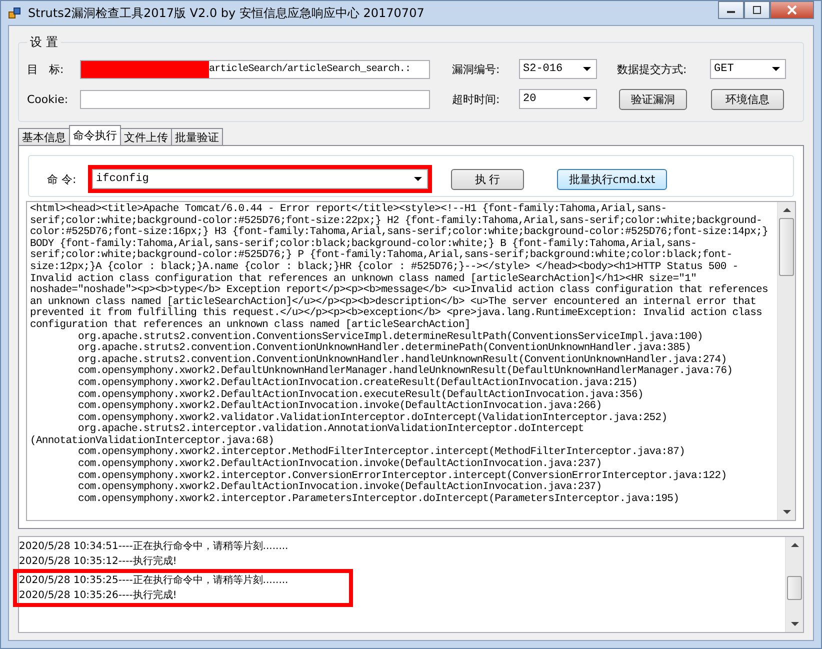  What do you see at coordinates (226, 13) in the screenshot?
I see `window-title: Struts2漏洞检查工具2017版 V2.0 by 安恒信息应急响应中心 20170707` at bounding box center [226, 13].